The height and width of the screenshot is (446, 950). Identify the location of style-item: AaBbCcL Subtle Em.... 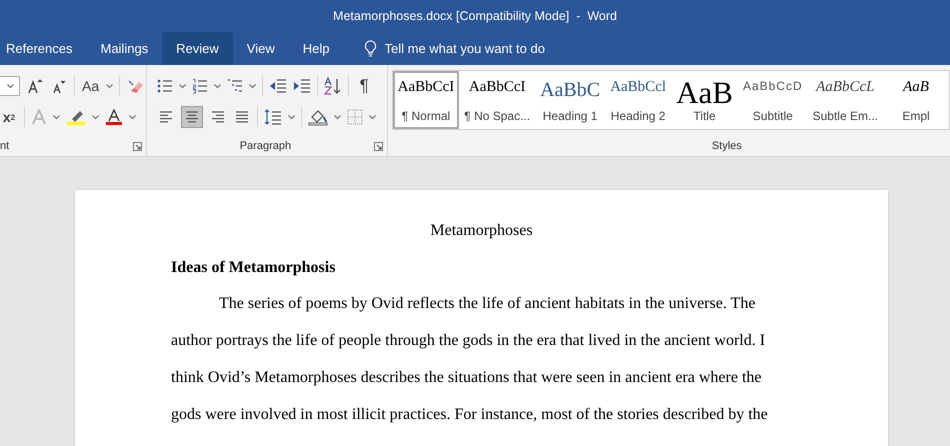
(845, 100).